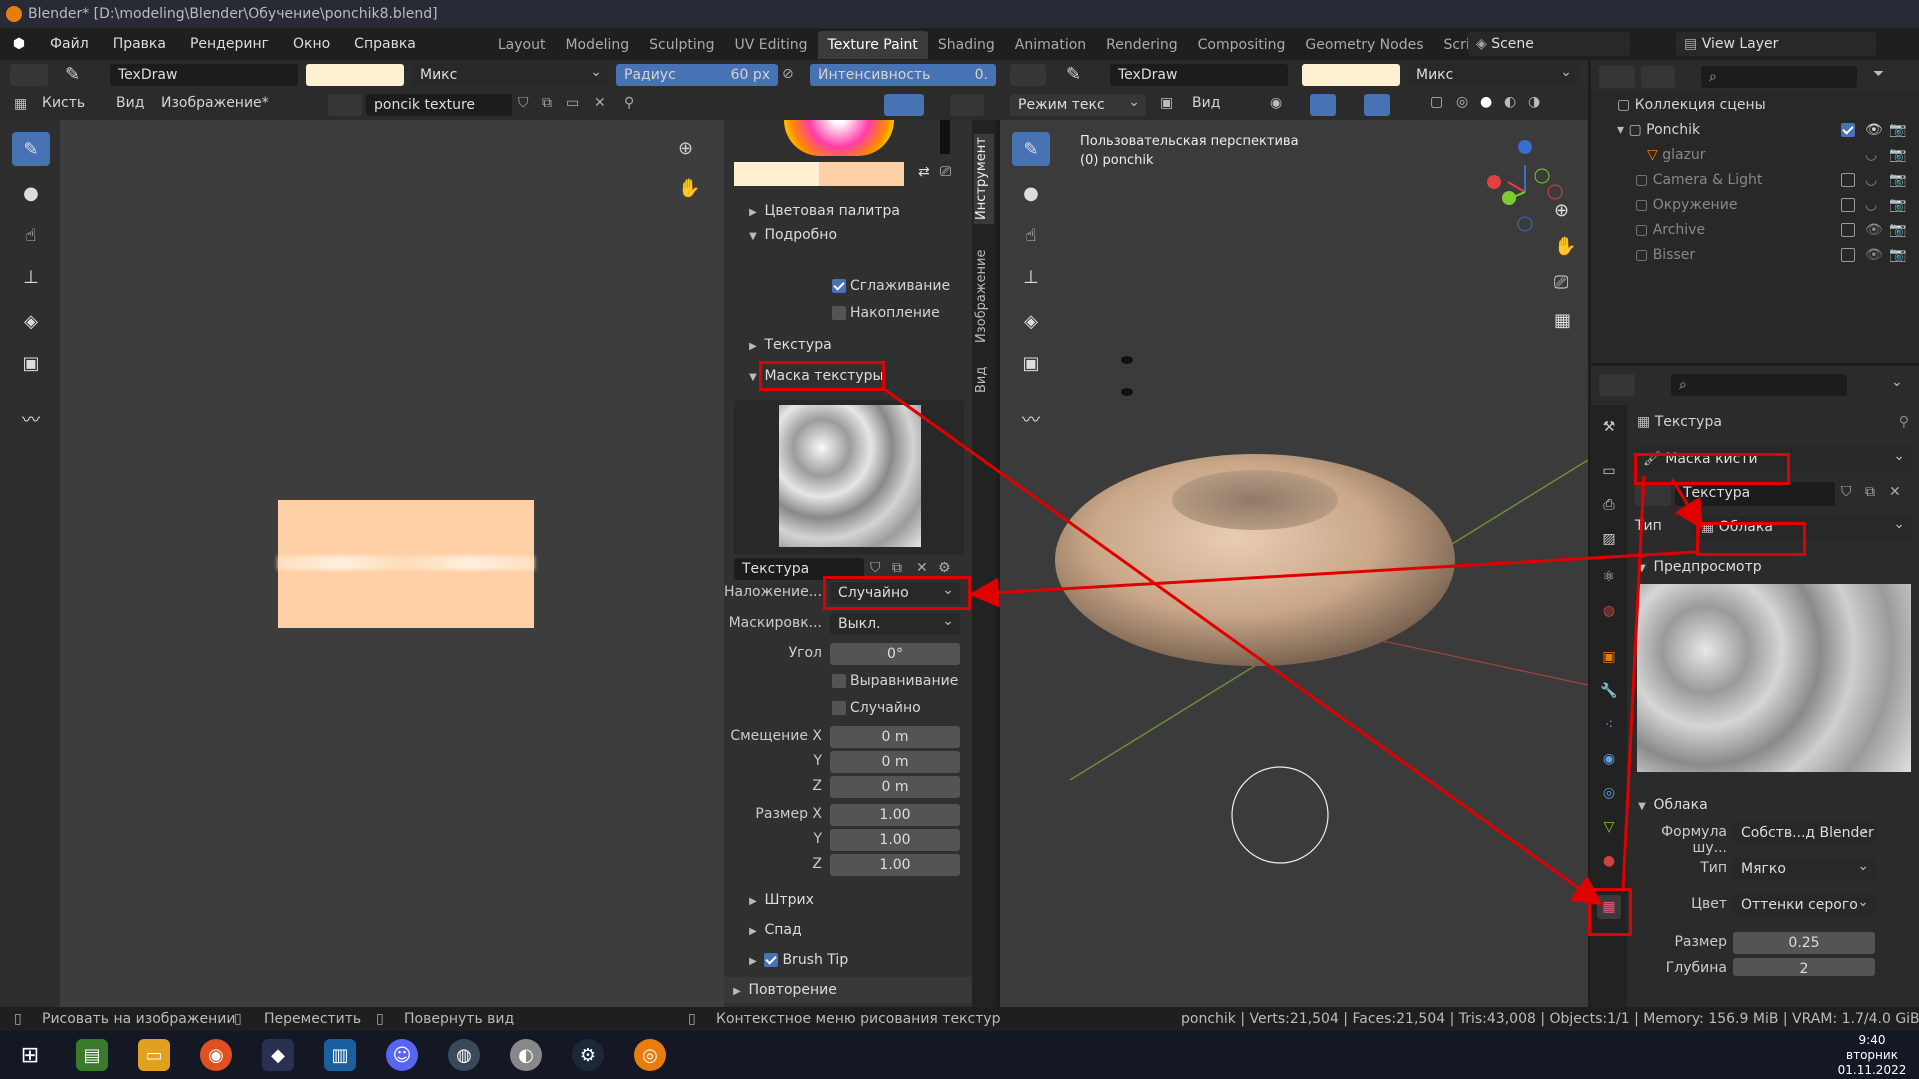 The image size is (1919, 1079). I want to click on tab-animation: Animation, so click(1050, 45).